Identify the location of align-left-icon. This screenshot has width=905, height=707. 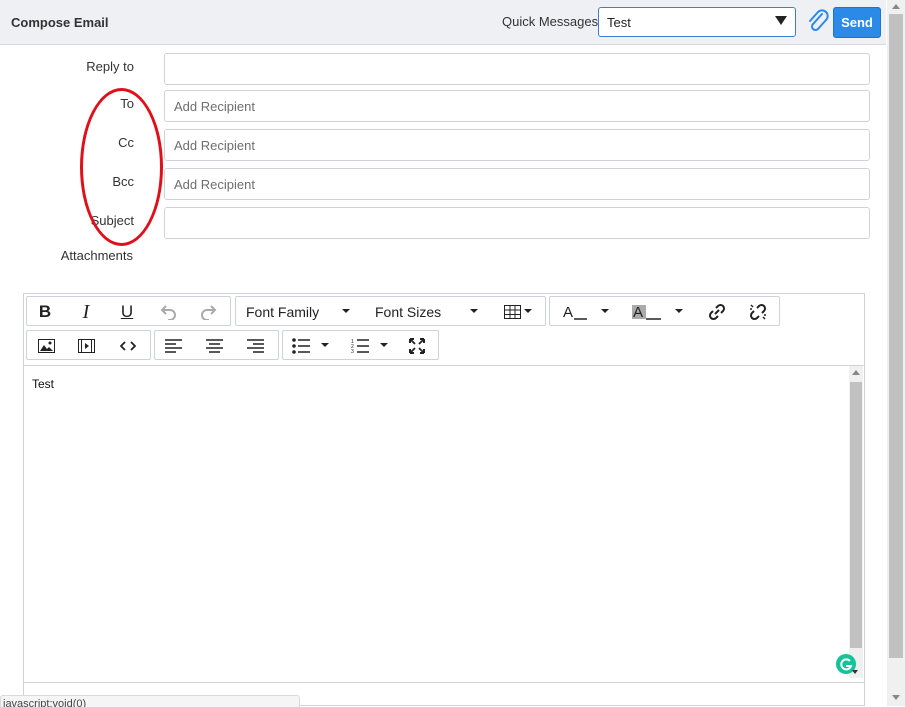
(173, 346).